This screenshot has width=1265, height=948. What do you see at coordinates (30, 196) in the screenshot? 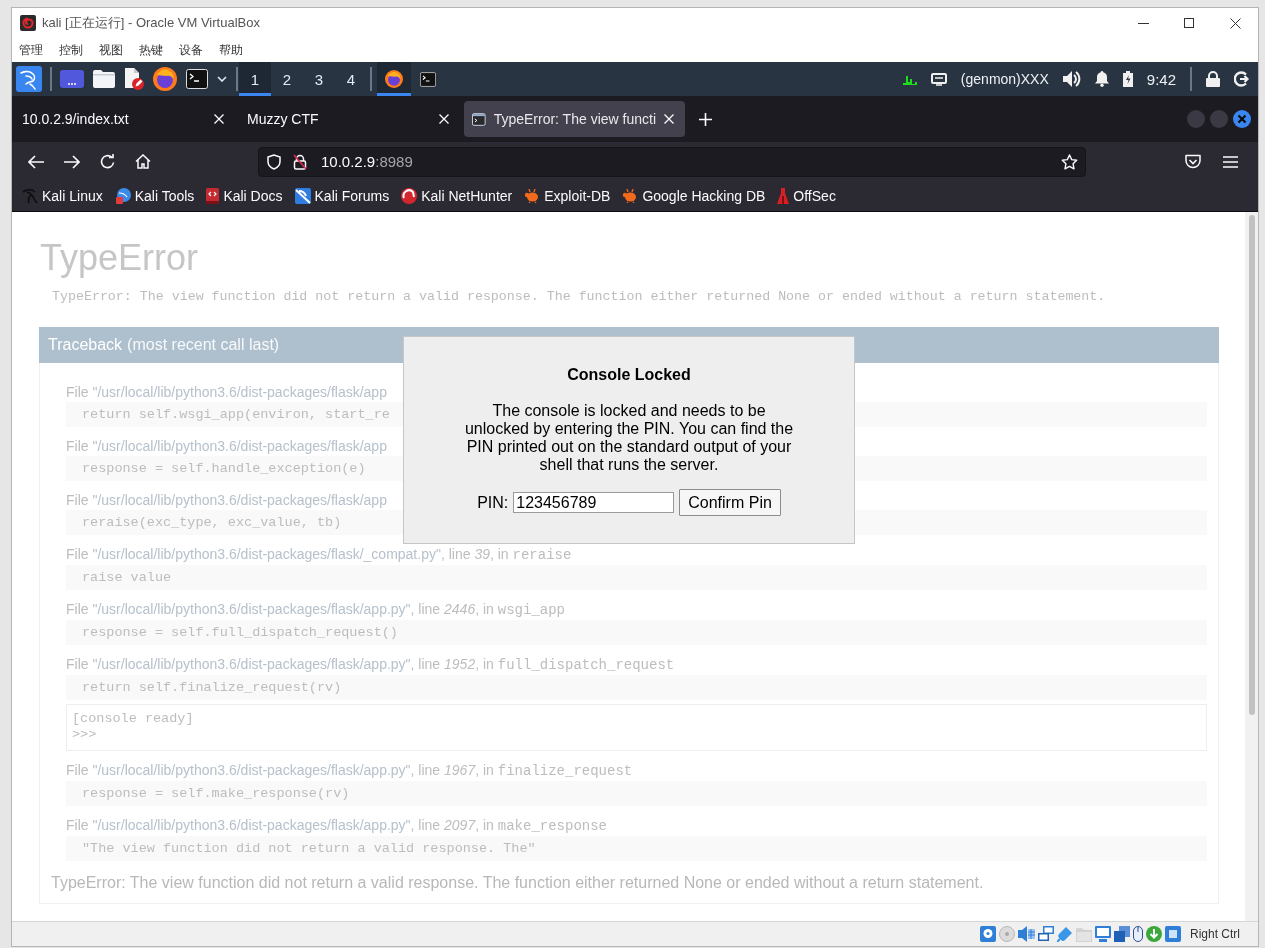
I see `curl-logo-icon` at bounding box center [30, 196].